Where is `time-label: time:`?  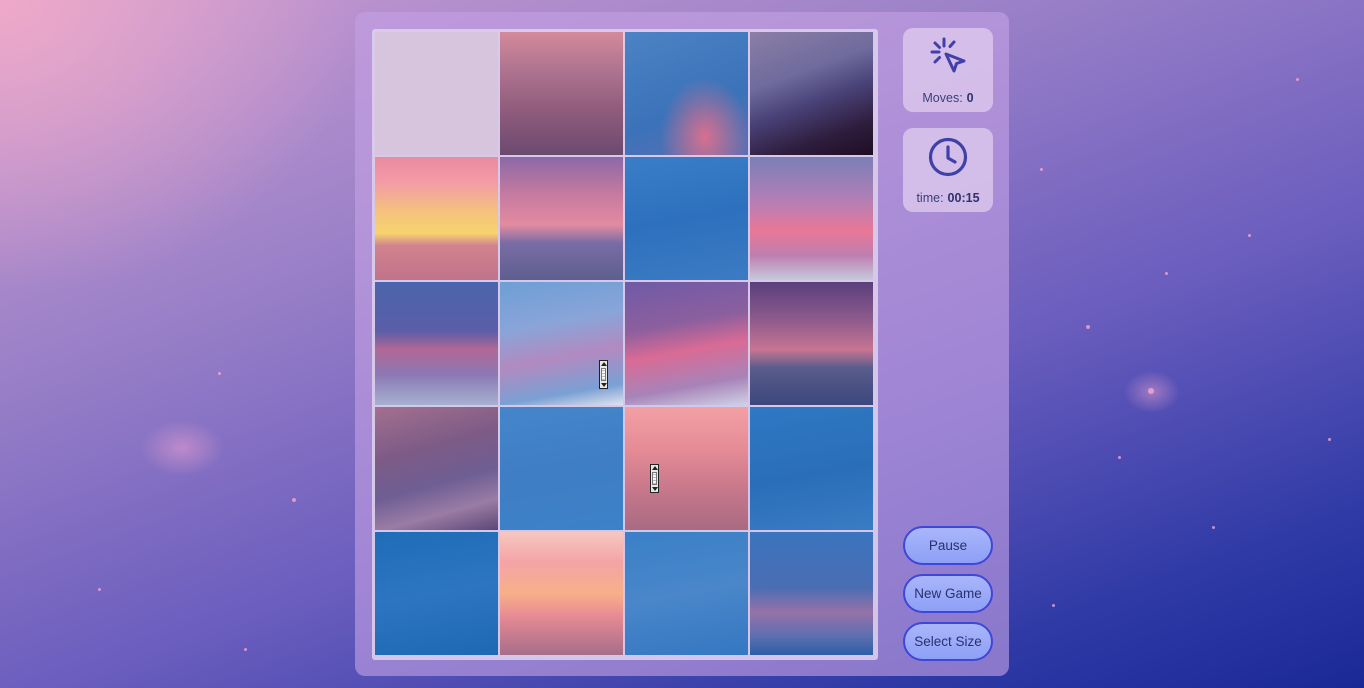 time-label: time: is located at coordinates (930, 198).